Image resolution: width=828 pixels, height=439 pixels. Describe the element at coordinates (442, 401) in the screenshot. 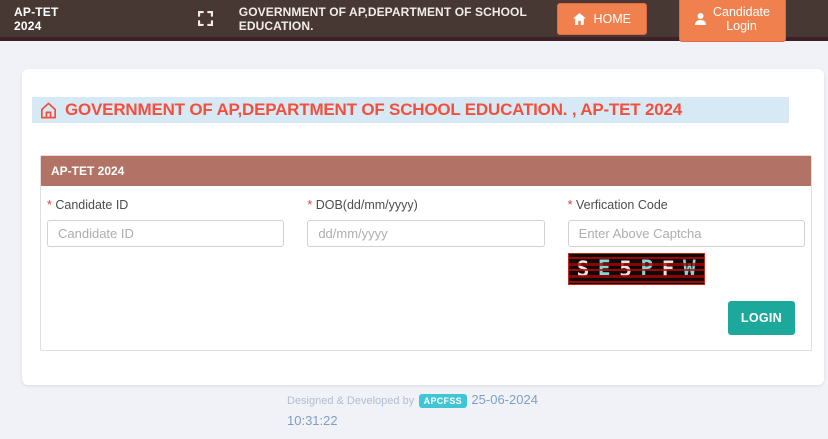

I see `apcfss-badge: APCFSS` at that location.